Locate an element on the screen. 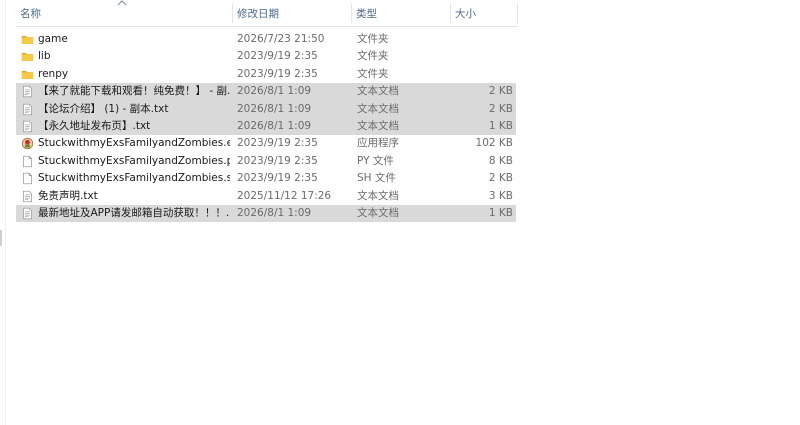 The image size is (800, 425). file-name: renpy is located at coordinates (53, 73).